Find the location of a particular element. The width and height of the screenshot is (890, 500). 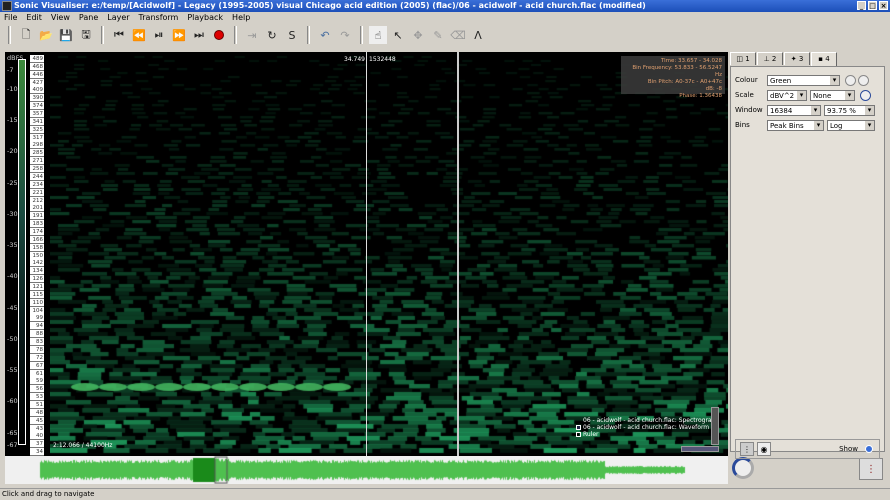

menu-playback: Playback is located at coordinates (205, 18).